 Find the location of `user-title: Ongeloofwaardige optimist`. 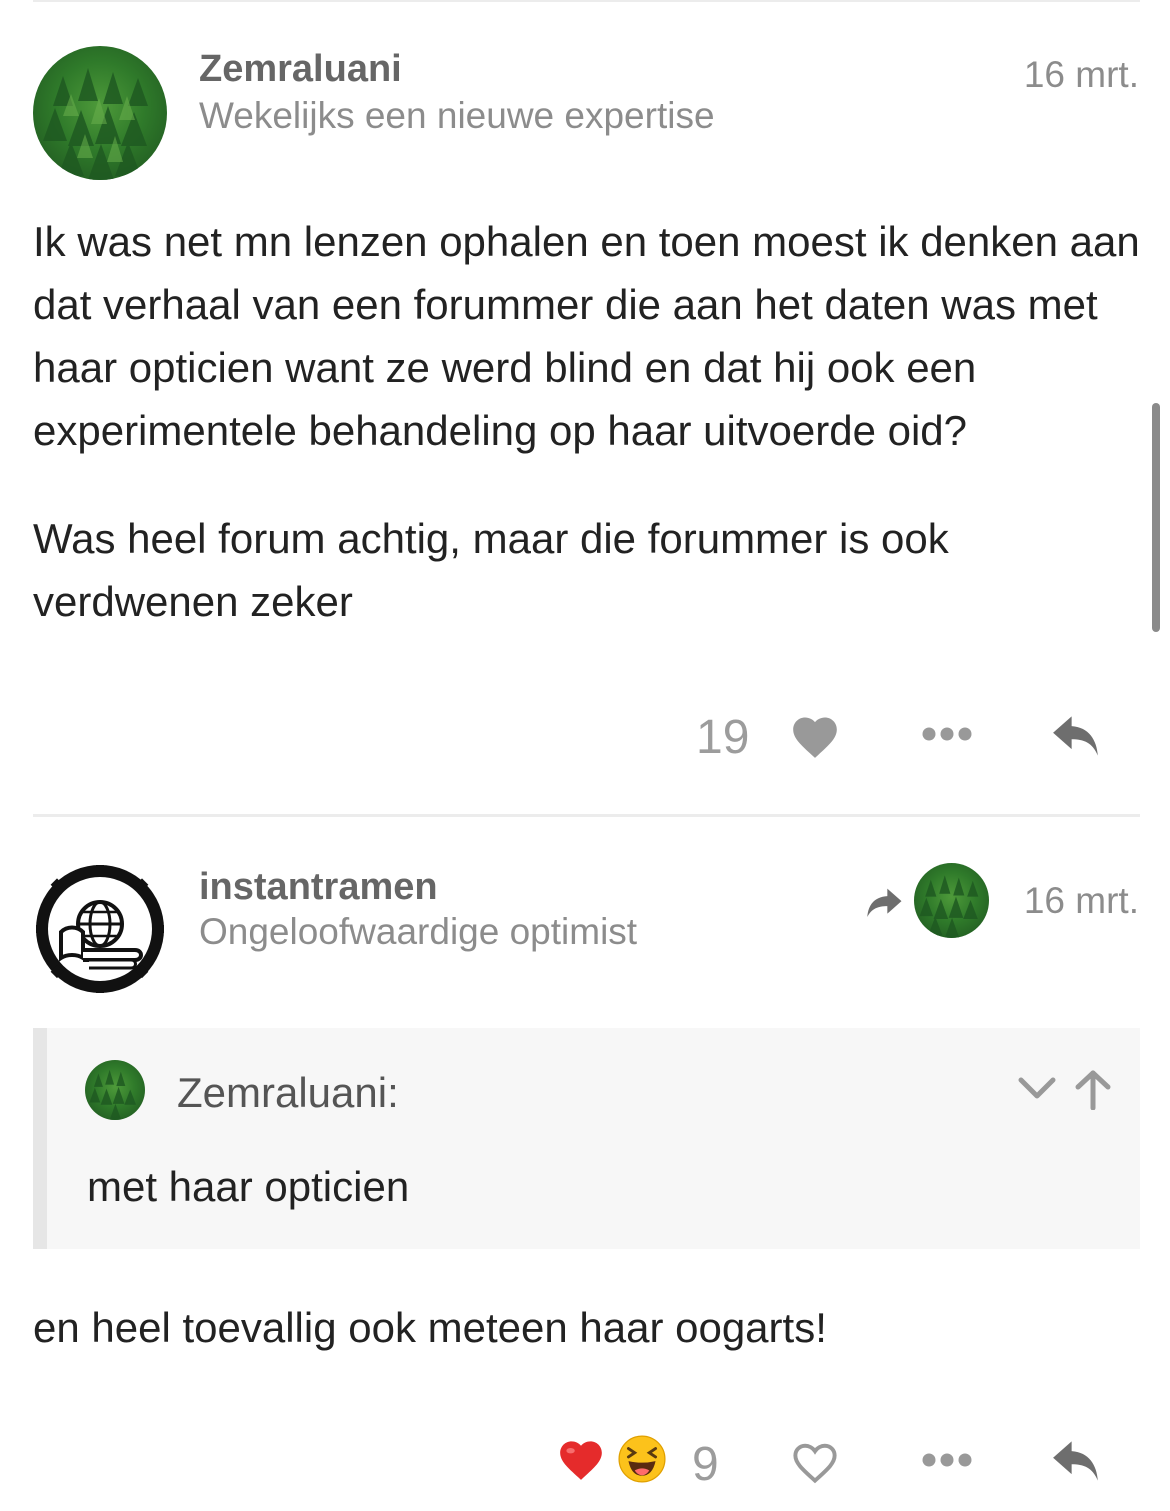

user-title: Ongeloofwaardige optimist is located at coordinates (418, 931).